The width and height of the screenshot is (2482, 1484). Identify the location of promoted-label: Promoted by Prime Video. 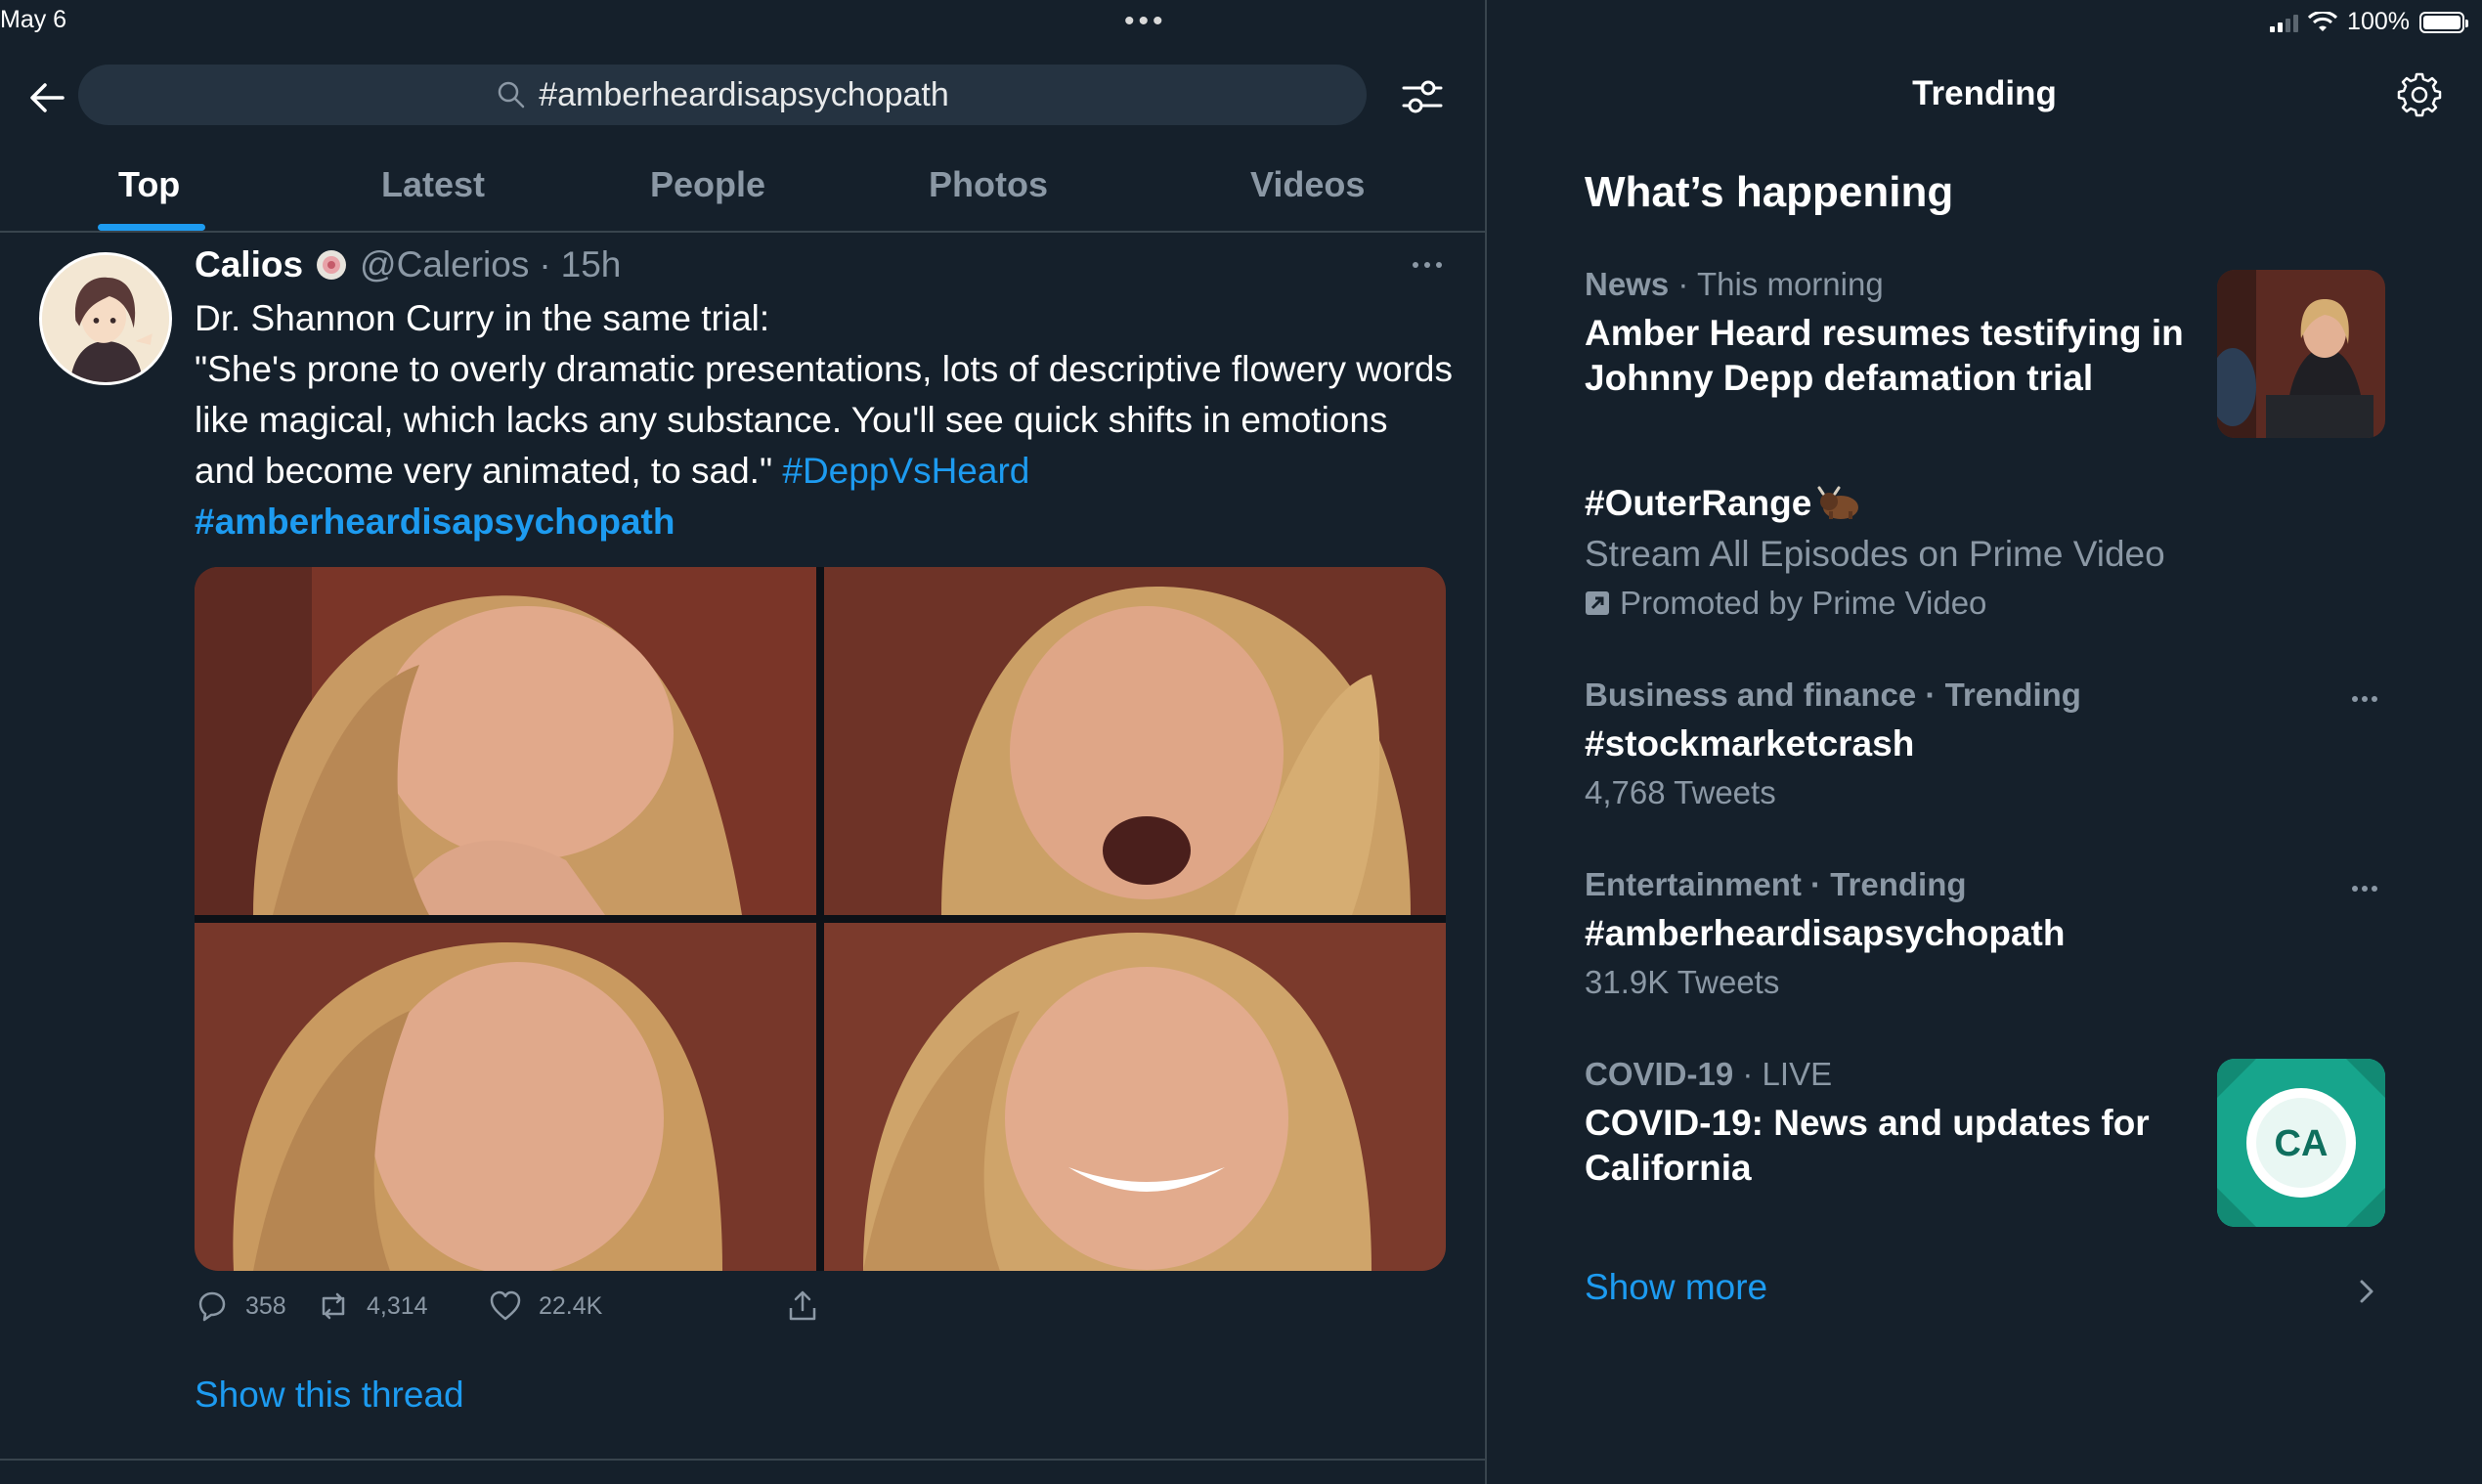
(2010, 603).